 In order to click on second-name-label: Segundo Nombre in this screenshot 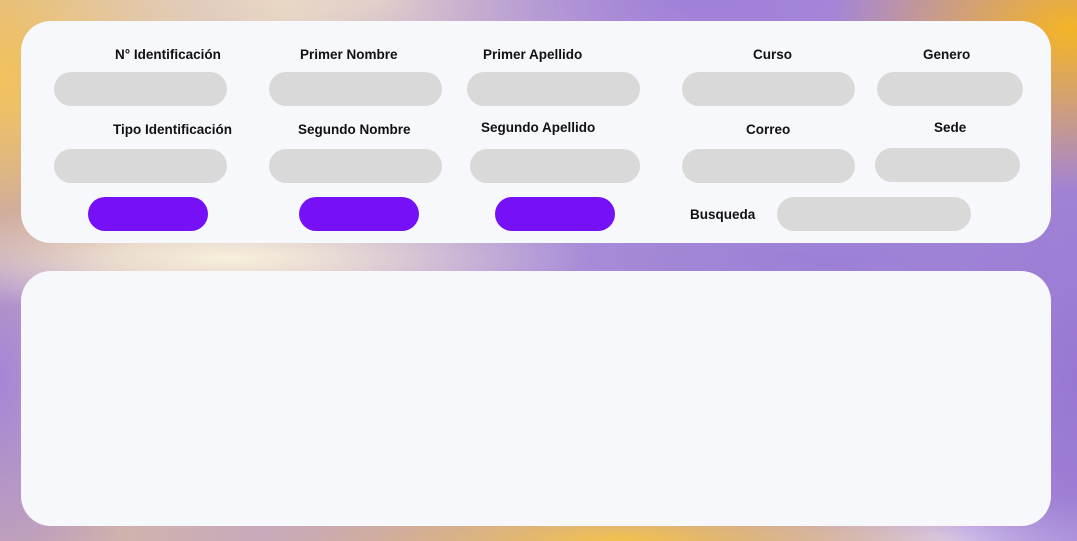, I will do `click(354, 129)`.